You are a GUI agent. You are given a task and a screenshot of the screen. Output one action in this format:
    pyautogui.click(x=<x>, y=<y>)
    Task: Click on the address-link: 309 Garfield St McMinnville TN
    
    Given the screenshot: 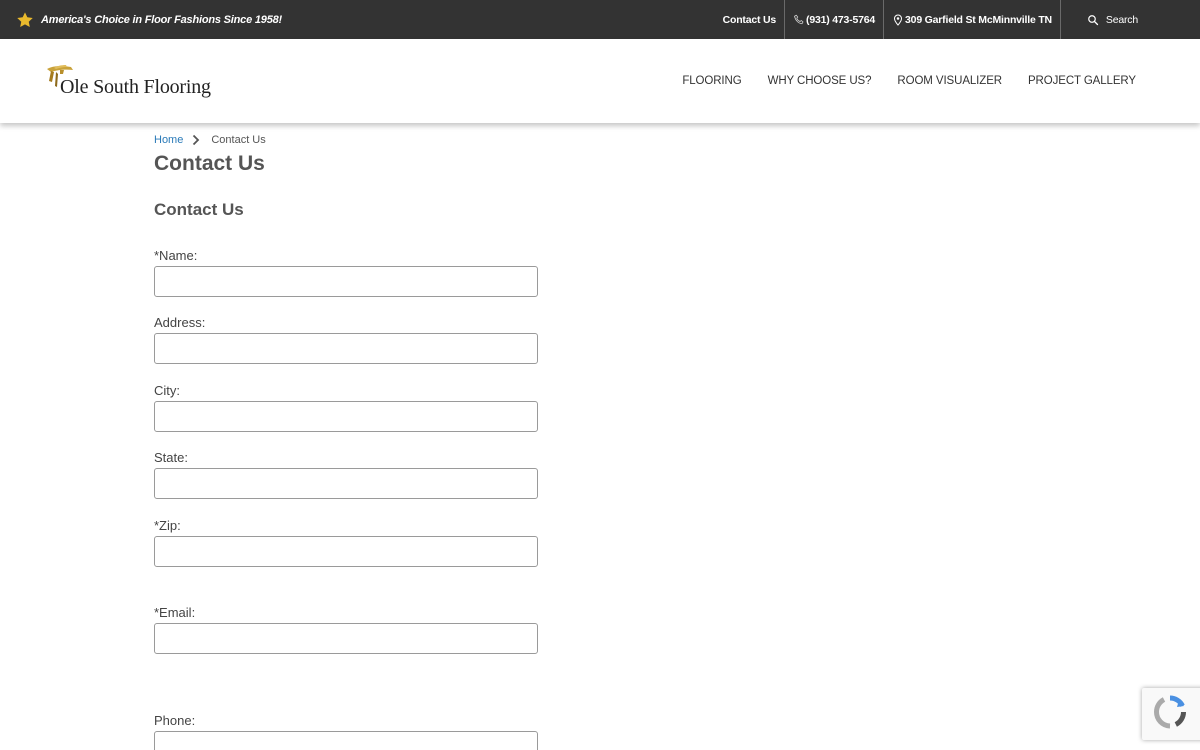 What is the action you would take?
    pyautogui.click(x=972, y=19)
    